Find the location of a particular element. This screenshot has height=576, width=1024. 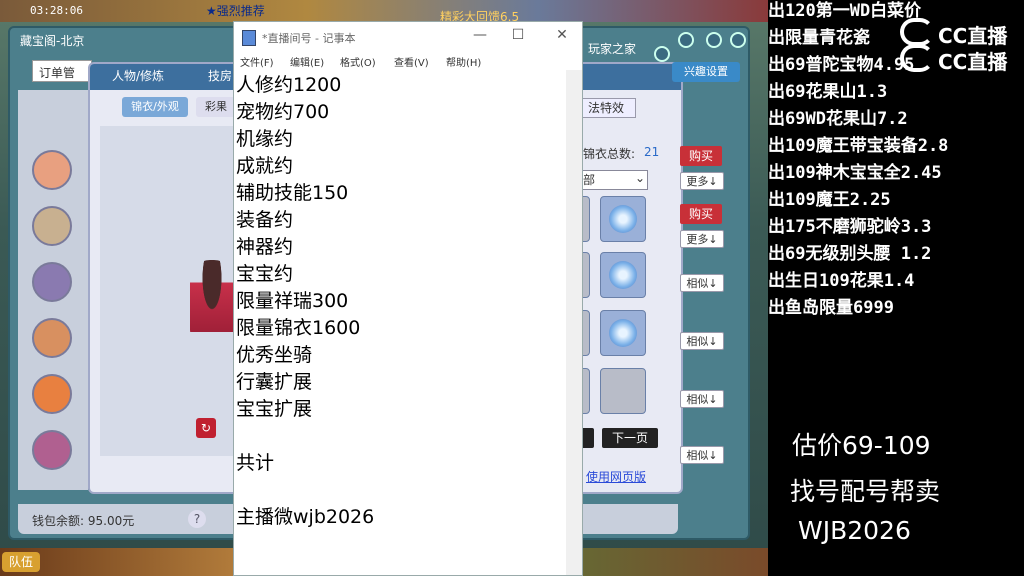

sell-line: 出109魔王带宝装备2.8 is located at coordinates (858, 146).